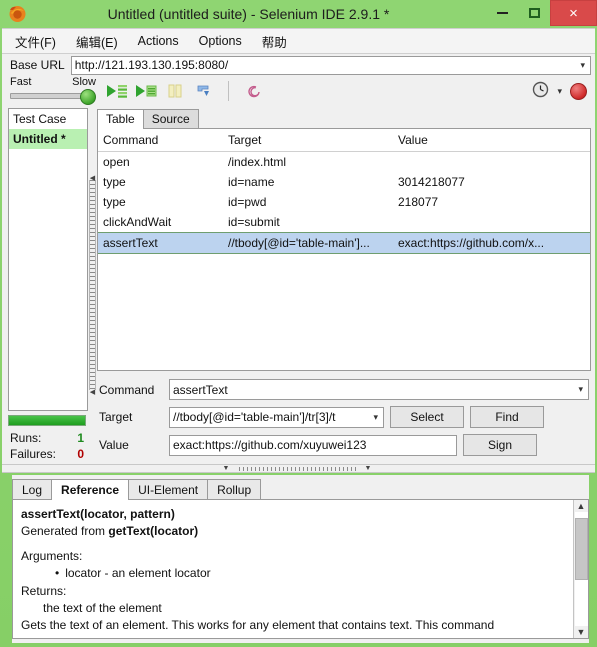  What do you see at coordinates (234, 489) in the screenshot?
I see `tab-rollup: Rollup` at bounding box center [234, 489].